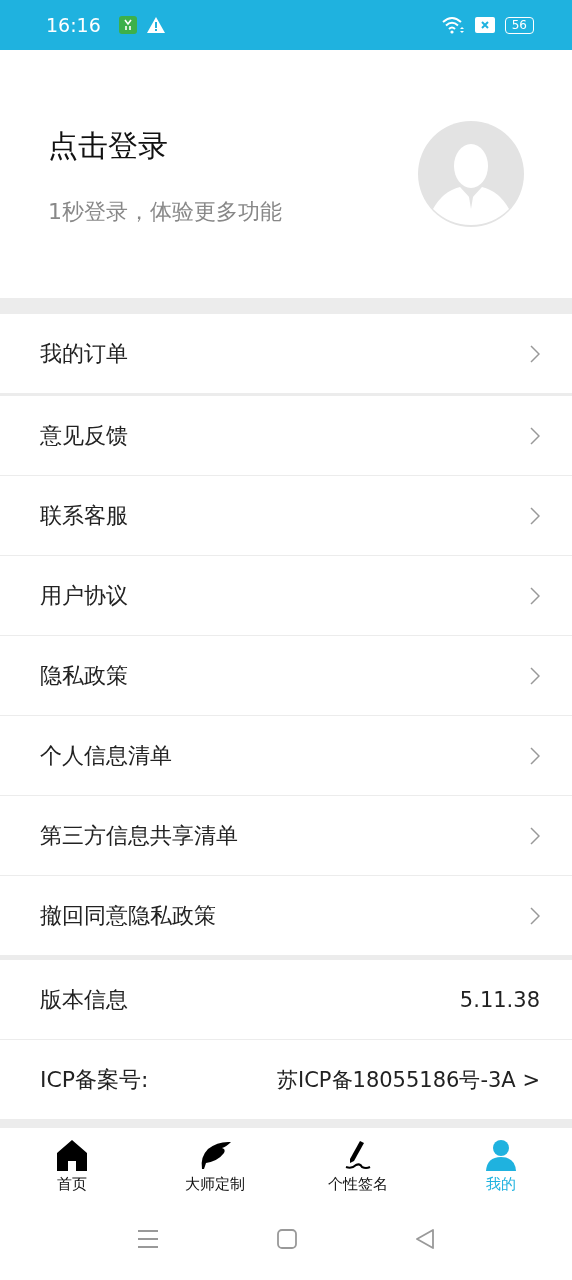 Image resolution: width=572 pixels, height=1280 pixels. What do you see at coordinates (286, 436) in the screenshot?
I see `menu-item: 意见反馈` at bounding box center [286, 436].